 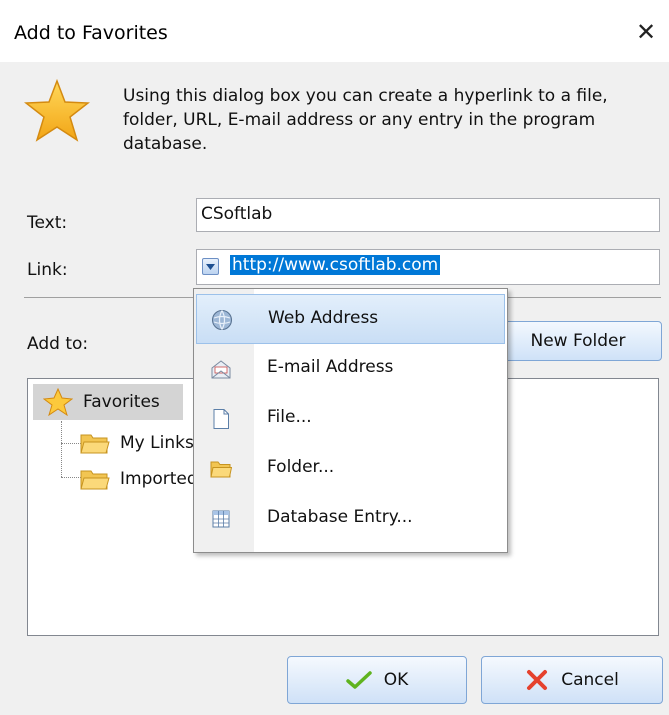 I want to click on cancel-button: Cancel, so click(x=572, y=680).